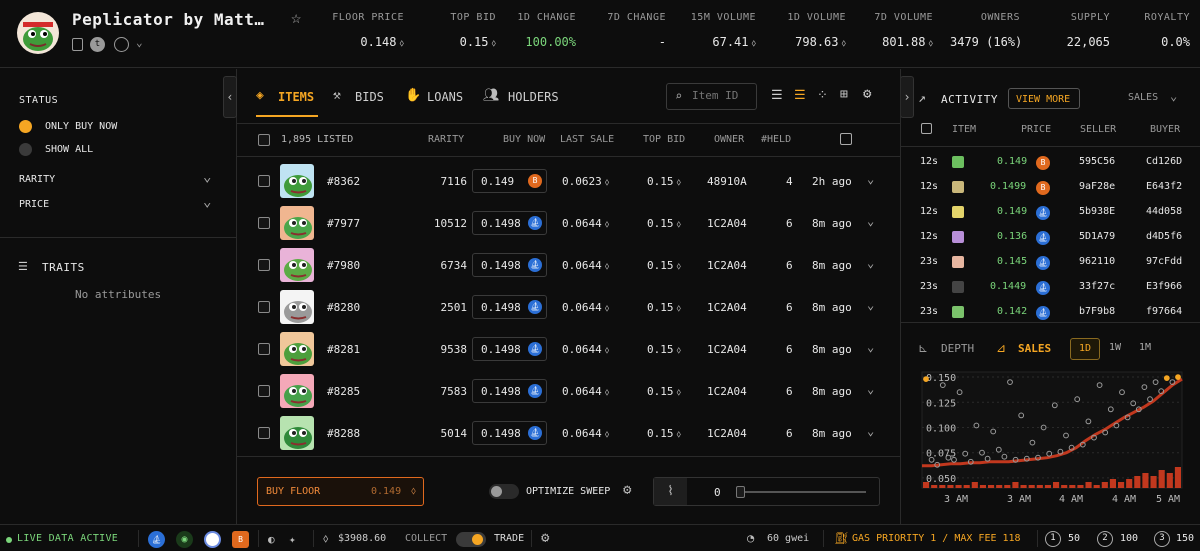  What do you see at coordinates (776, 139) in the screenshot?
I see `col-held: #HELD` at bounding box center [776, 139].